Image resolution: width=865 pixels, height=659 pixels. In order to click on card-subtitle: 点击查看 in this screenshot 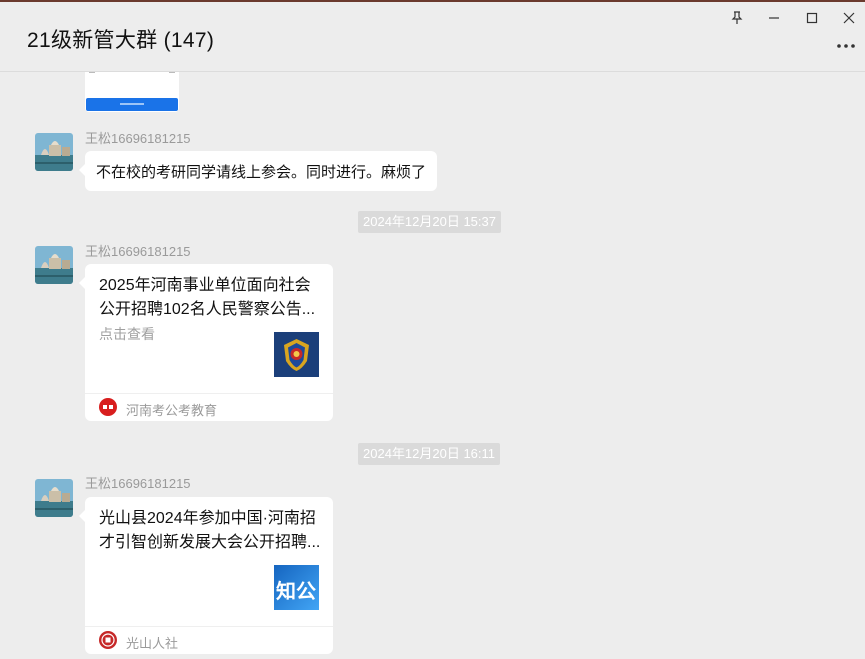, I will do `click(127, 334)`.